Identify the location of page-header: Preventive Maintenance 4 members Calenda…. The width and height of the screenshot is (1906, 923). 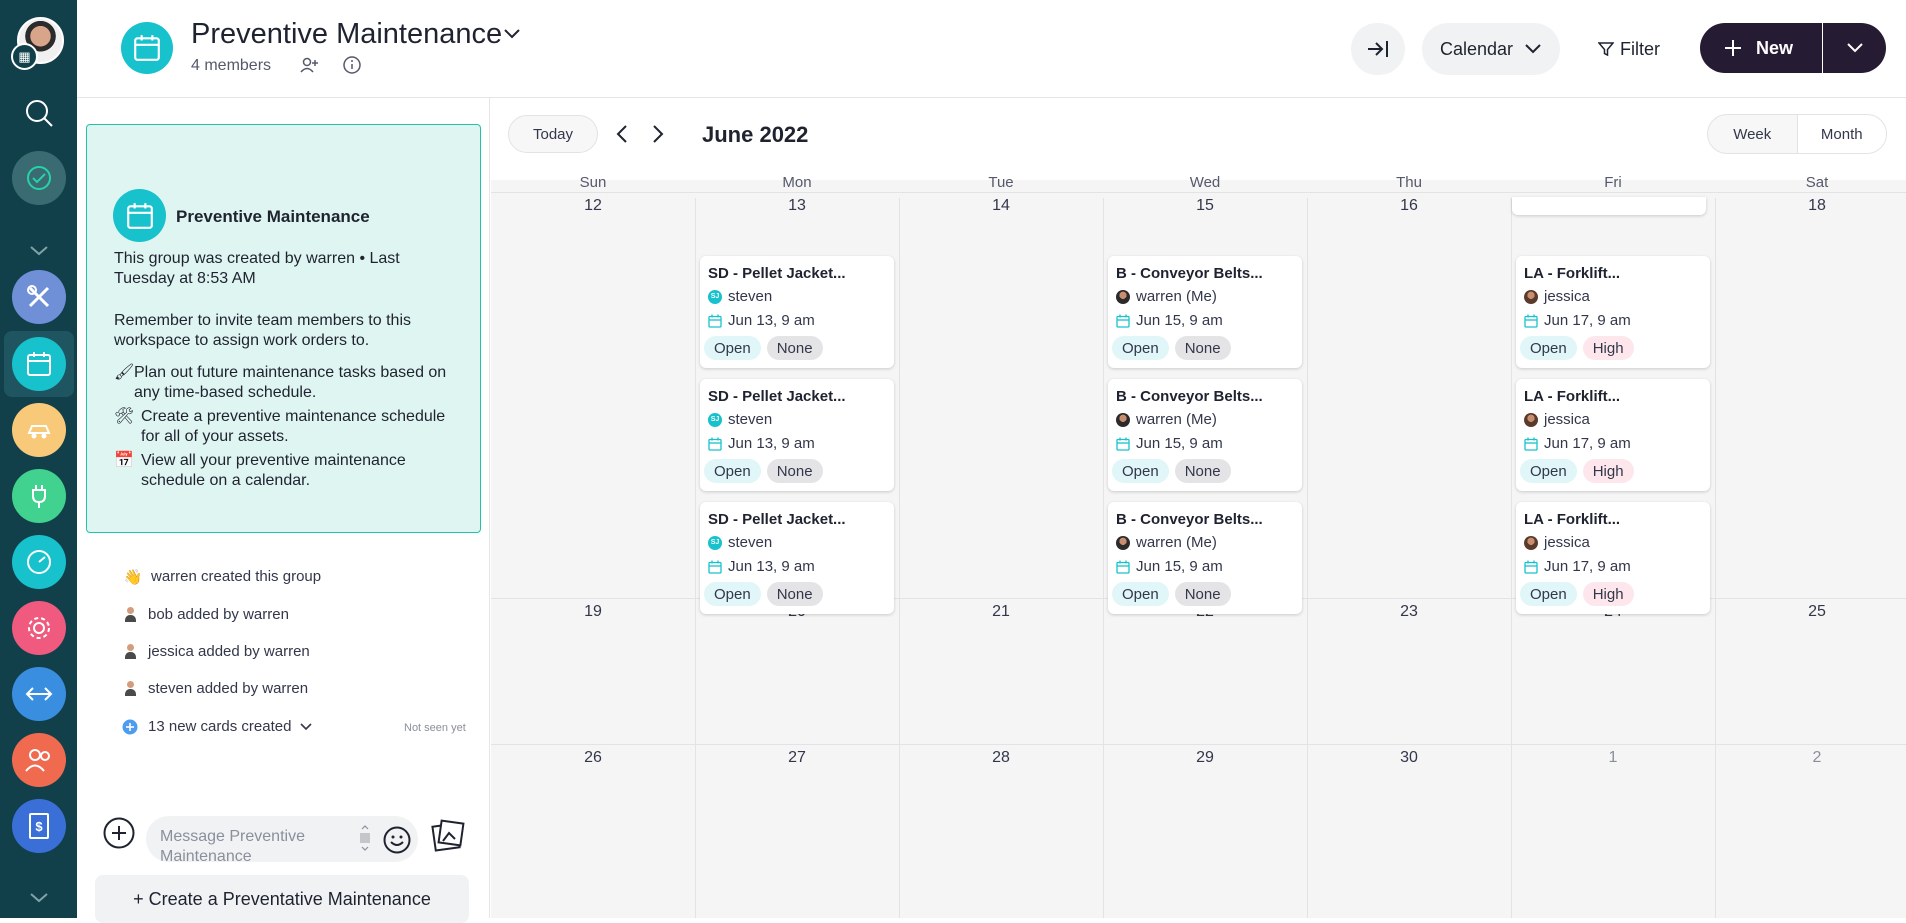
(991, 49).